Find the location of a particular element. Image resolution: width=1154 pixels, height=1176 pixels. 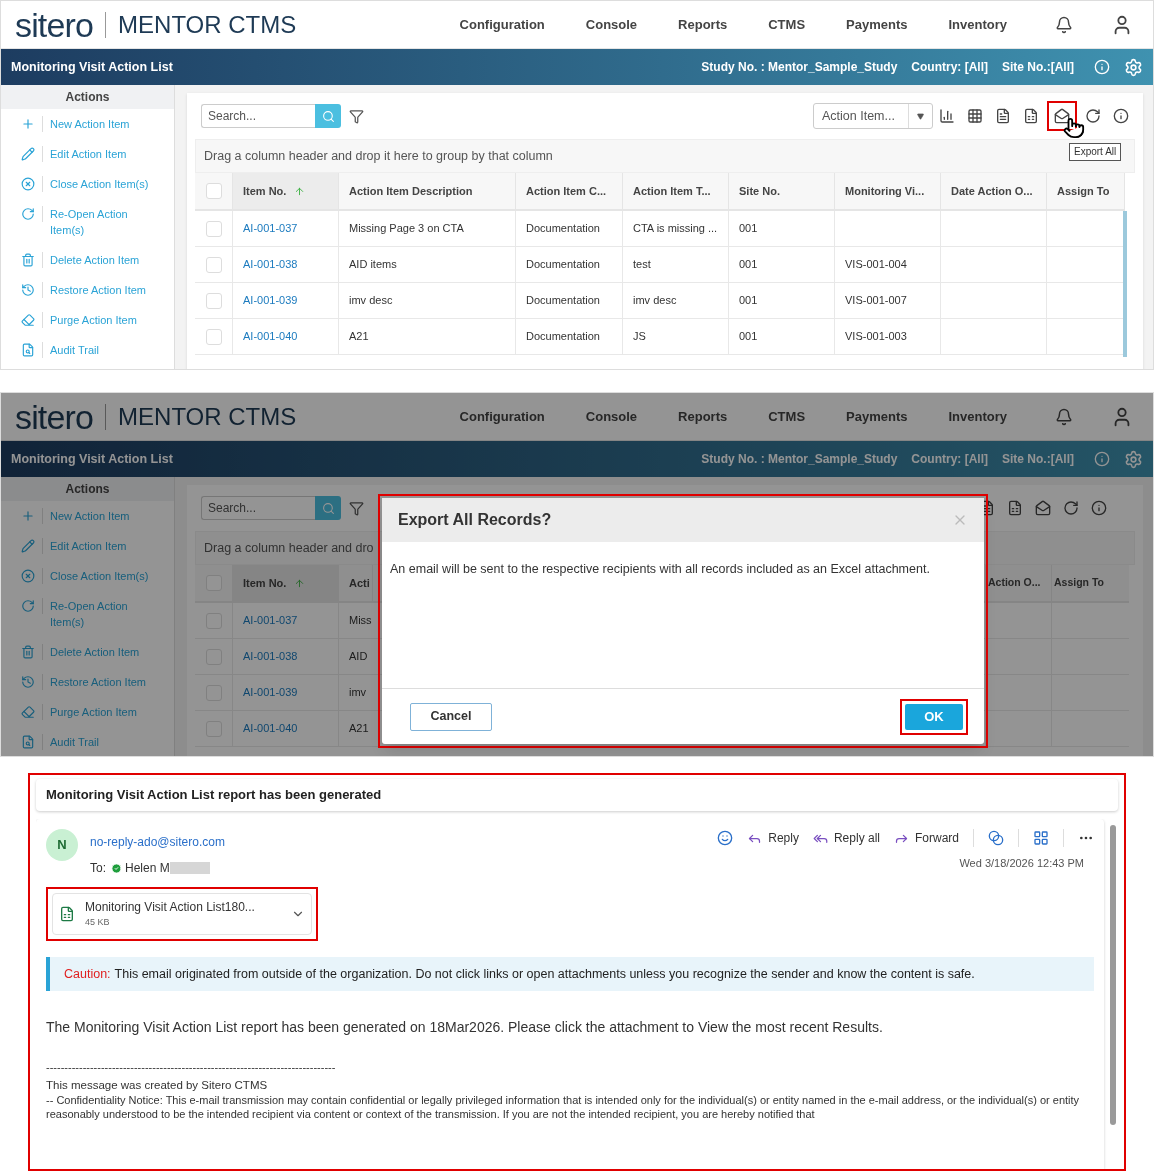

attachment-card: Monitoring Visit Action List180... 45 KB is located at coordinates (182, 914).